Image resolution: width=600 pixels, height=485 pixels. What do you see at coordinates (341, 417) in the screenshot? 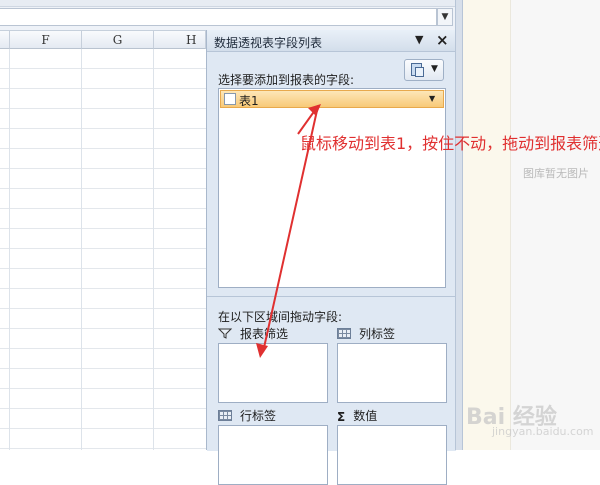
I see `sigma-icon: Σ` at bounding box center [341, 417].